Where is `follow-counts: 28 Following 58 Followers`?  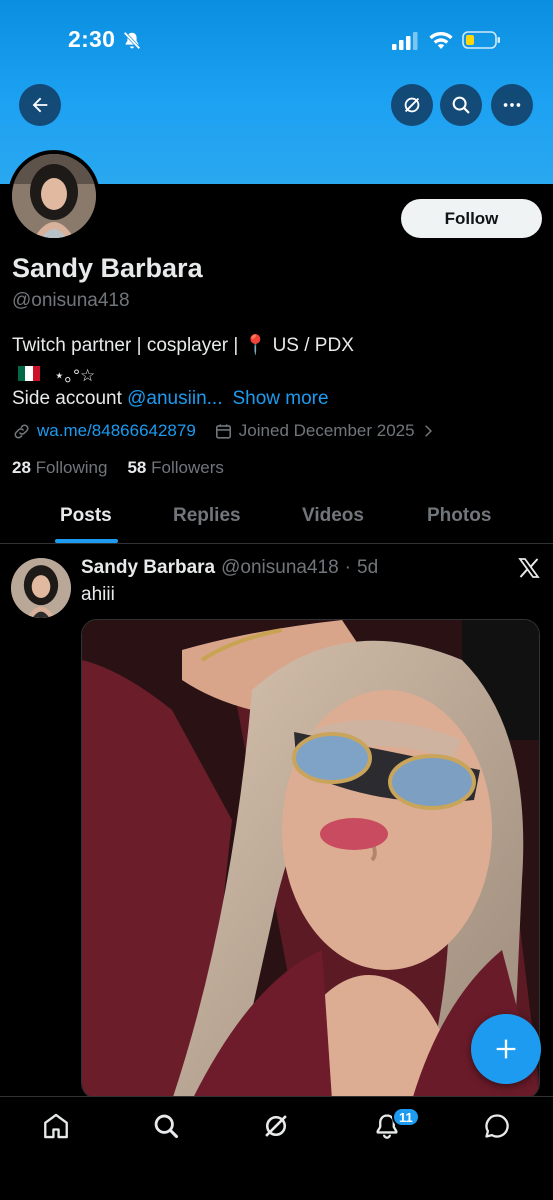 follow-counts: 28 Following 58 Followers is located at coordinates (118, 468).